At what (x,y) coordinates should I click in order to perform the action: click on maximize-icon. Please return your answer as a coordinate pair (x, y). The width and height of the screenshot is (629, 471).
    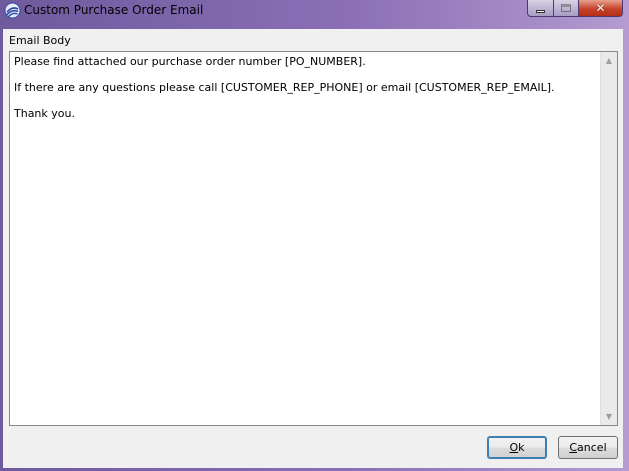
    Looking at the image, I should click on (566, 8).